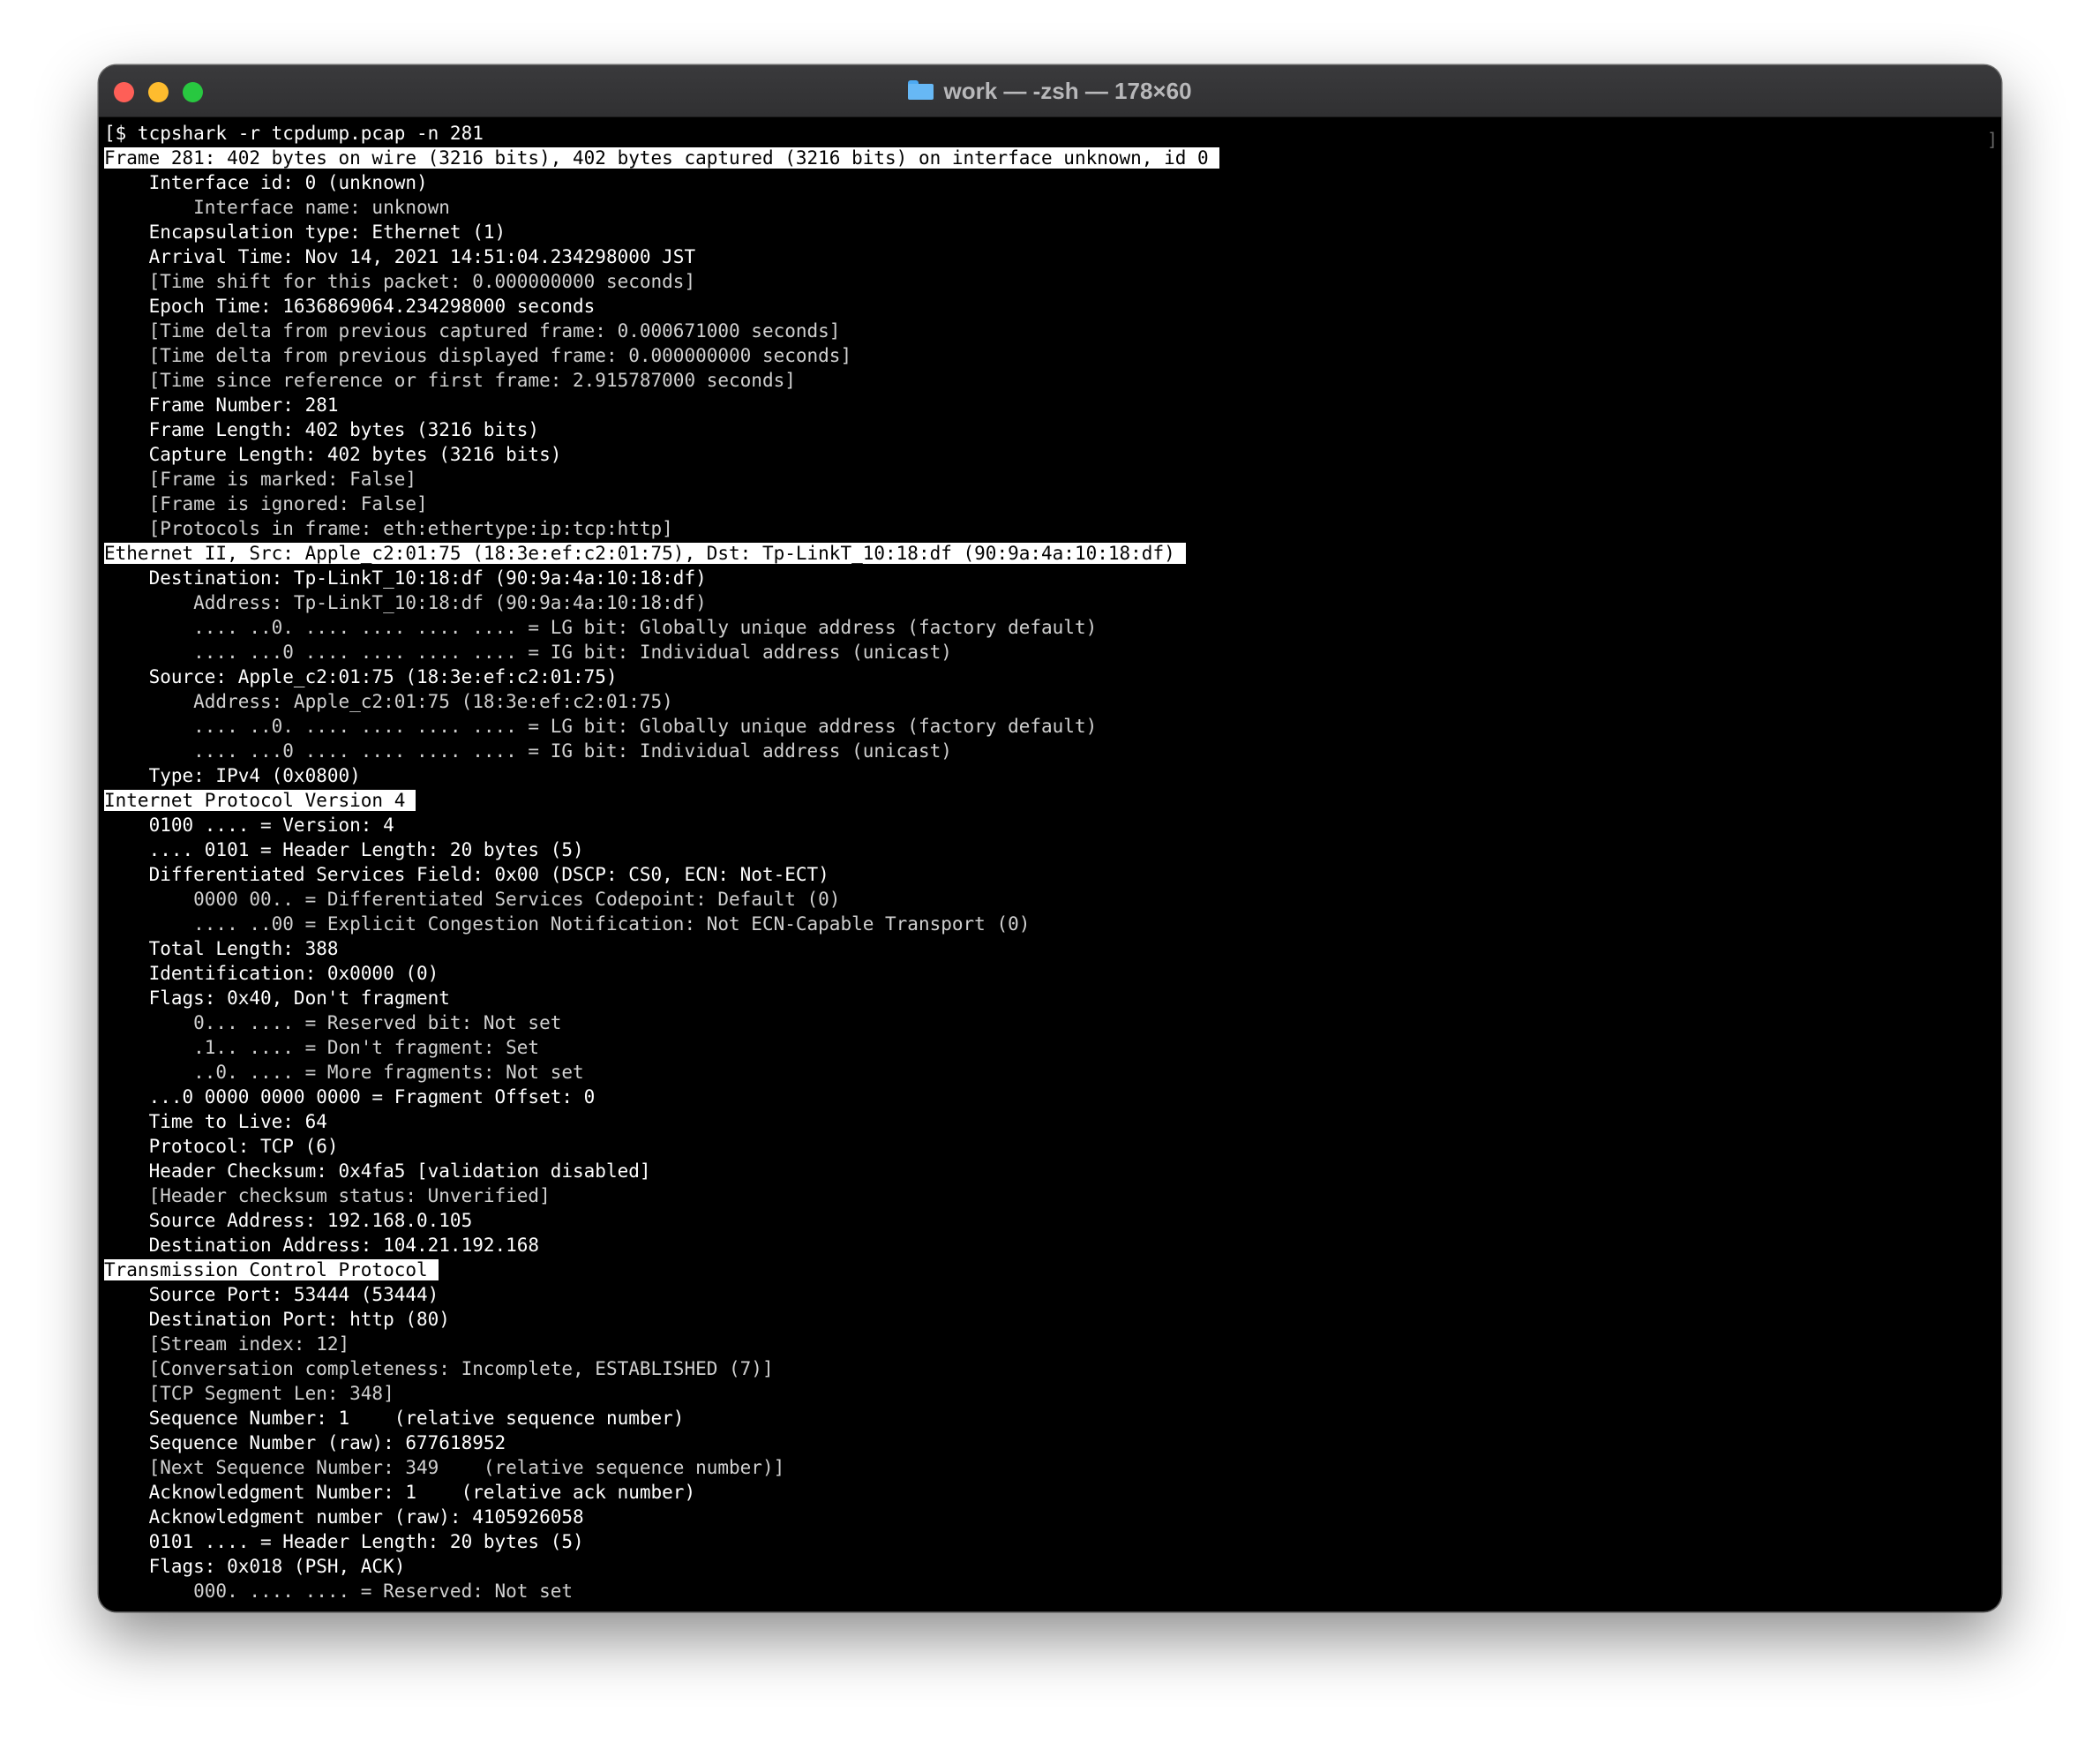  Describe the element at coordinates (1067, 91) in the screenshot. I see `window-title: work — -zsh — 178×60` at that location.